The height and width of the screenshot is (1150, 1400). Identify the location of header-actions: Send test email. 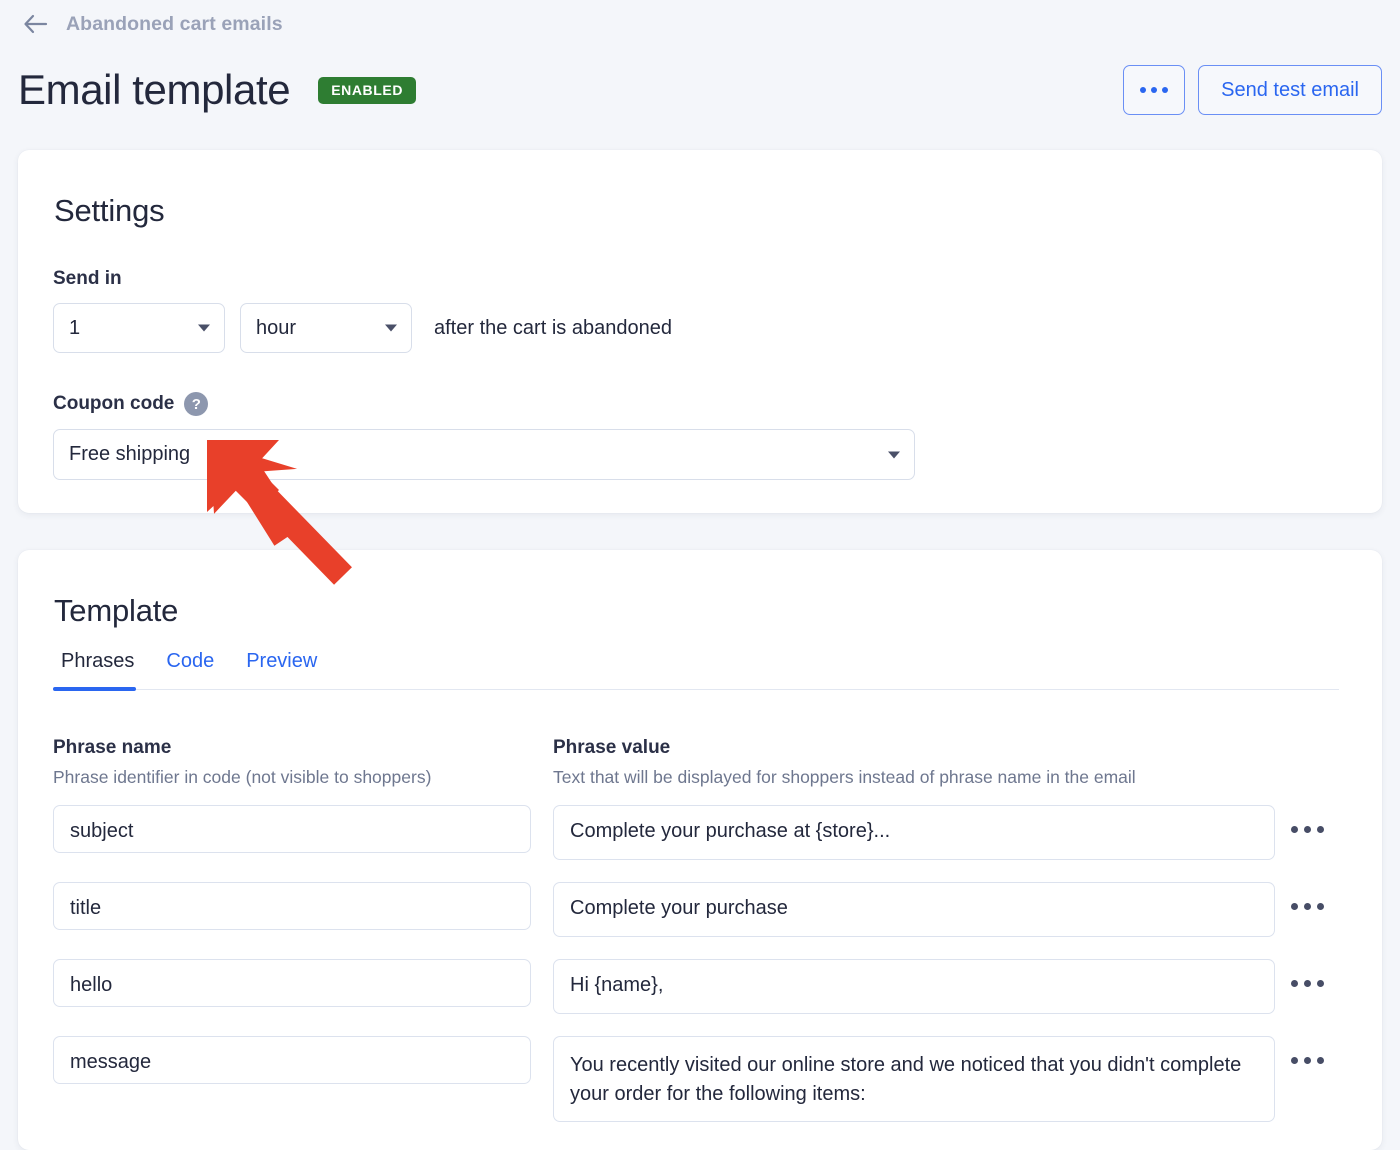
(1252, 90).